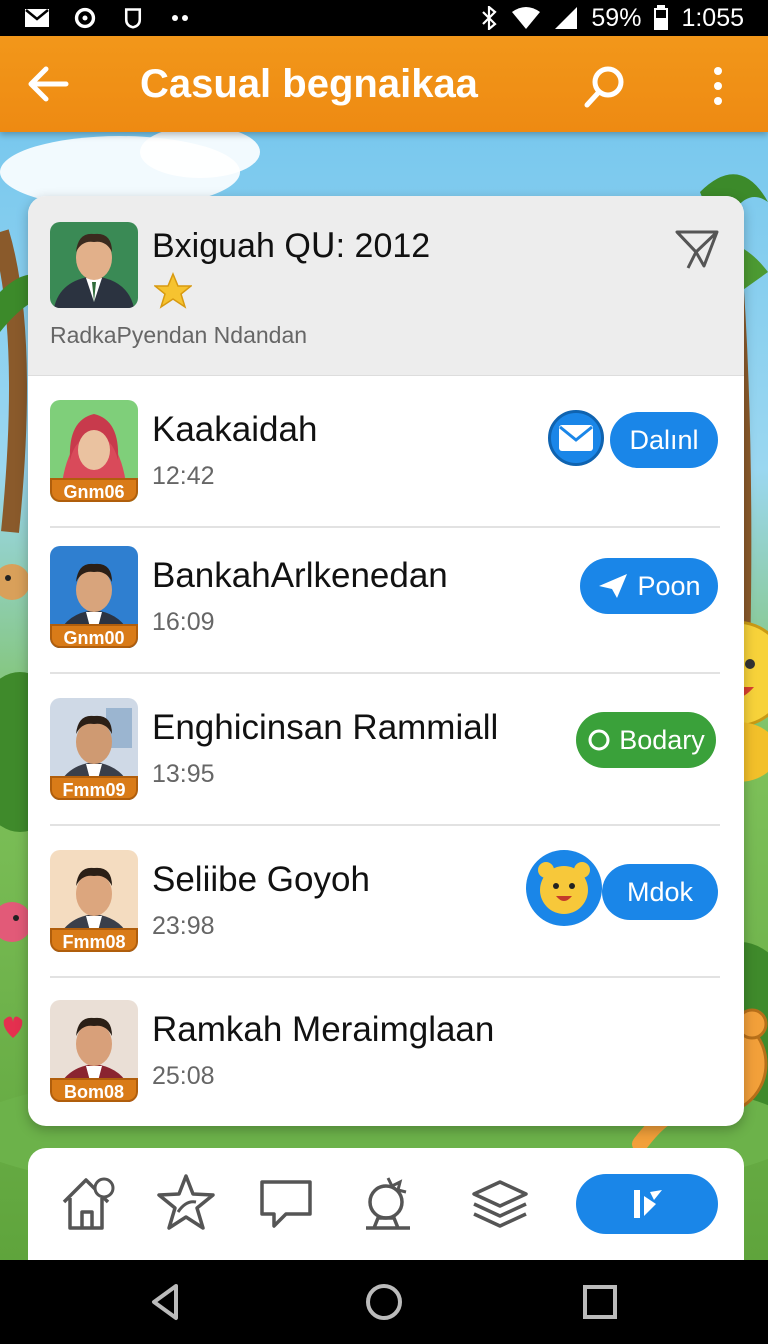 The width and height of the screenshot is (768, 1344). What do you see at coordinates (664, 440) in the screenshot?
I see `action-button: Dalınl` at bounding box center [664, 440].